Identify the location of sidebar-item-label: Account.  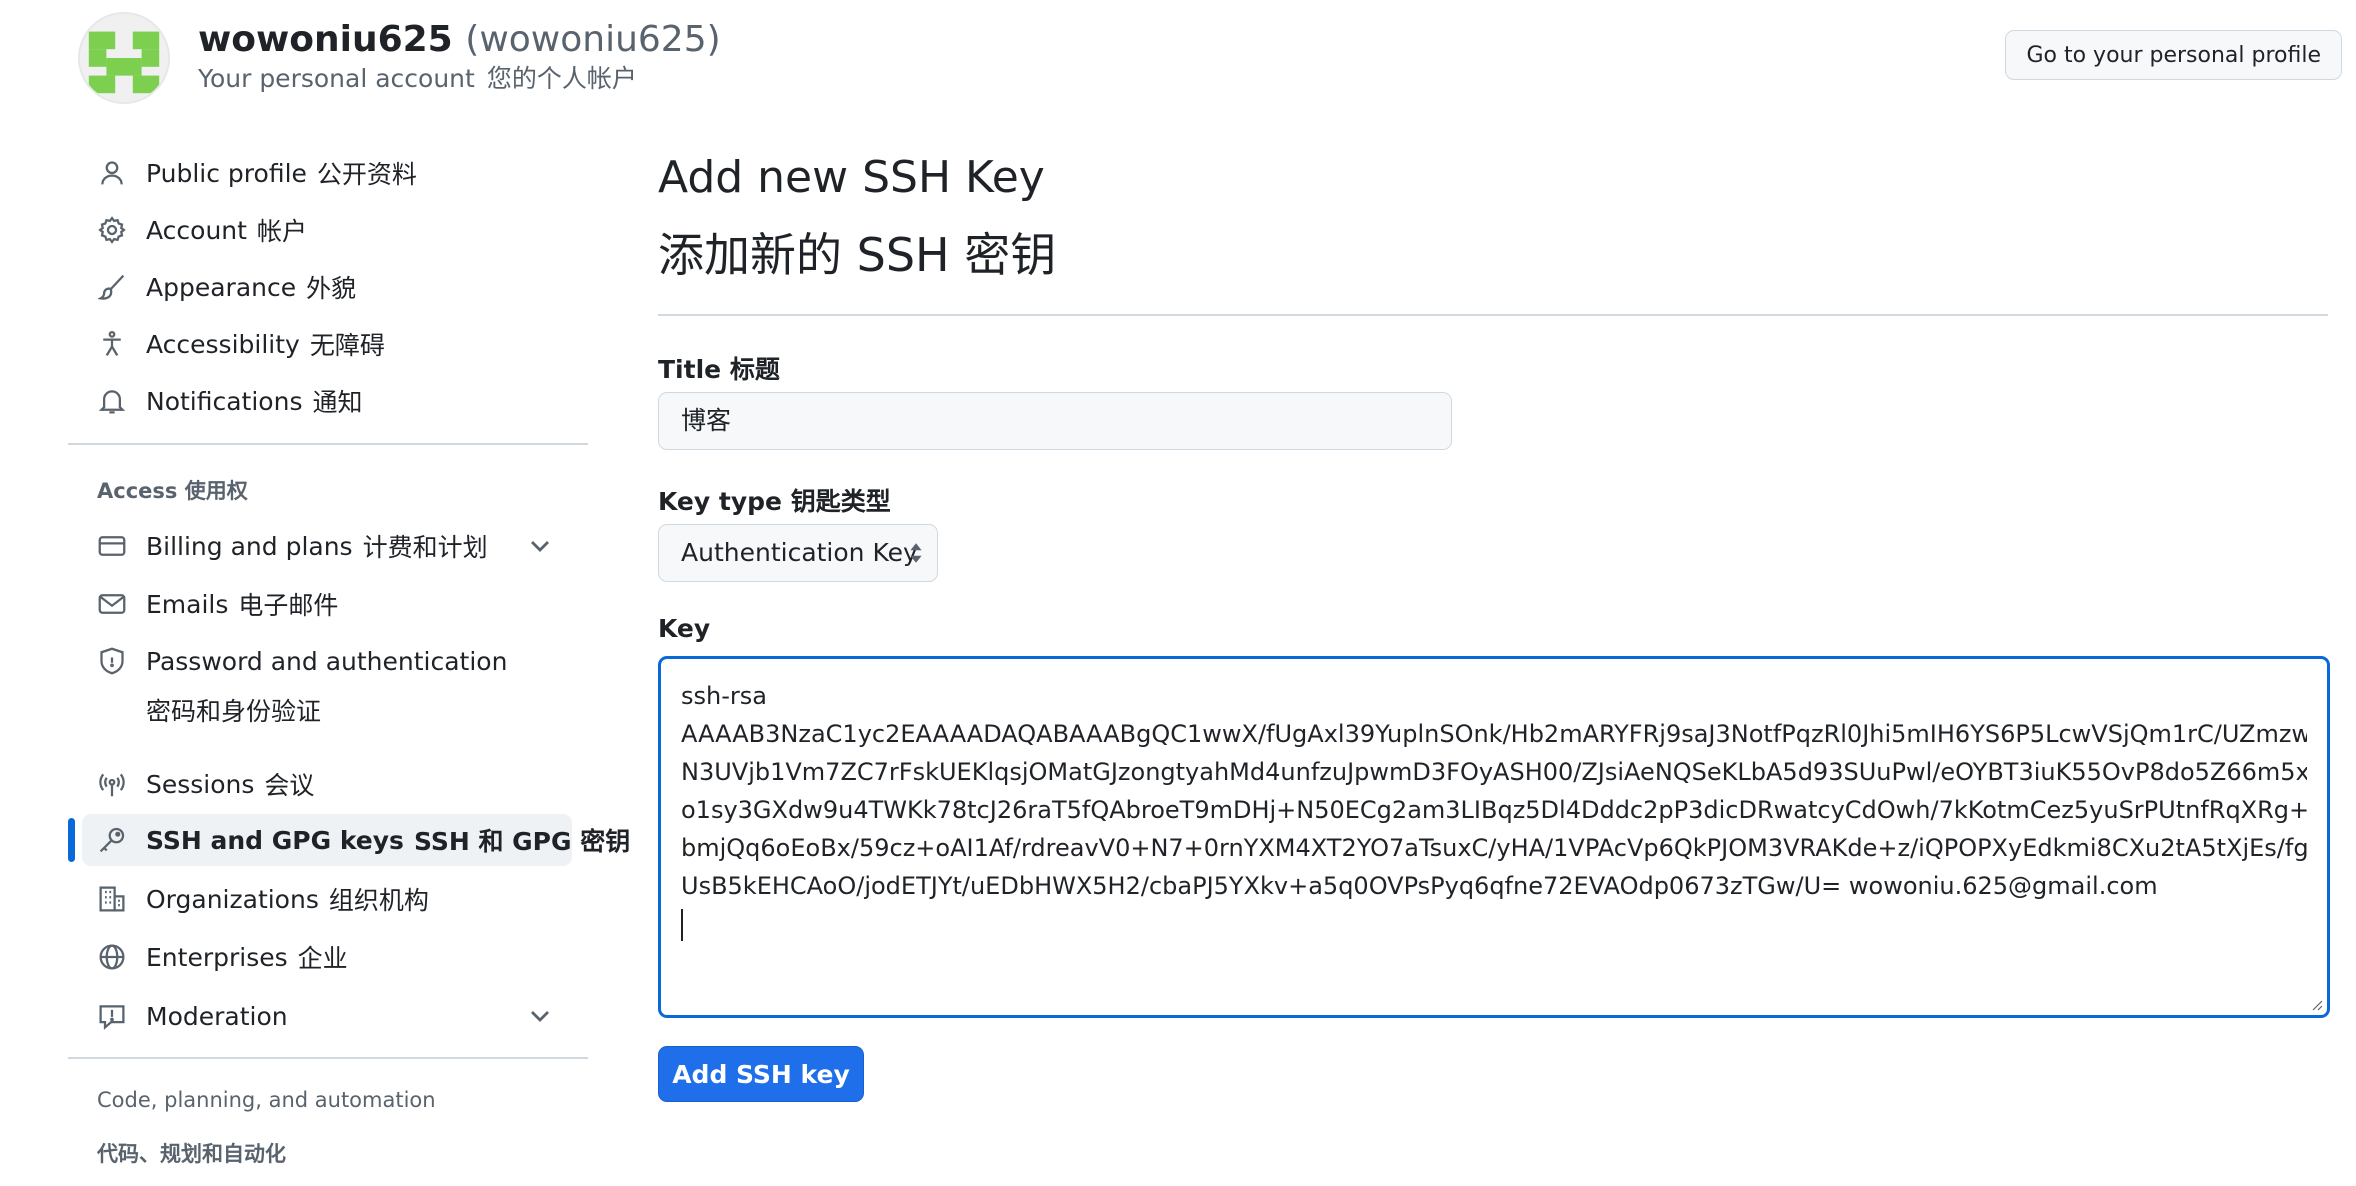
(196, 230).